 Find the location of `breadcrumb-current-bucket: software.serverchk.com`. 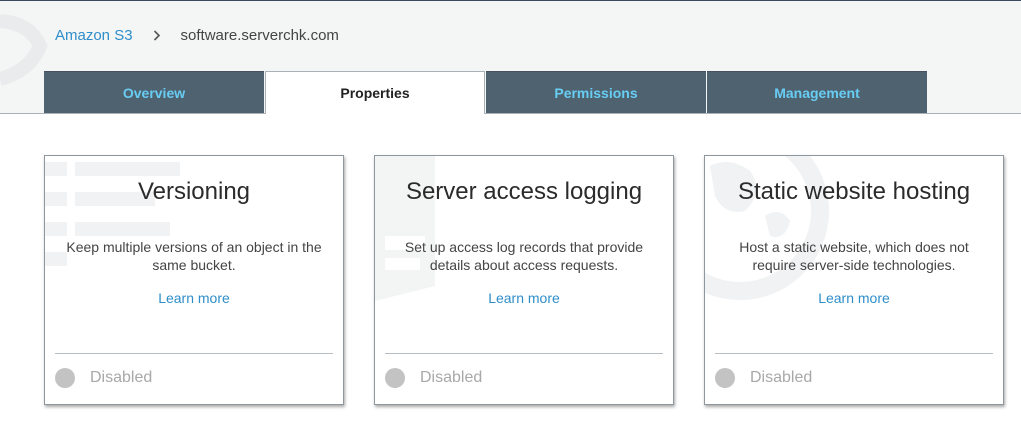

breadcrumb-current-bucket: software.serverchk.com is located at coordinates (259, 35).